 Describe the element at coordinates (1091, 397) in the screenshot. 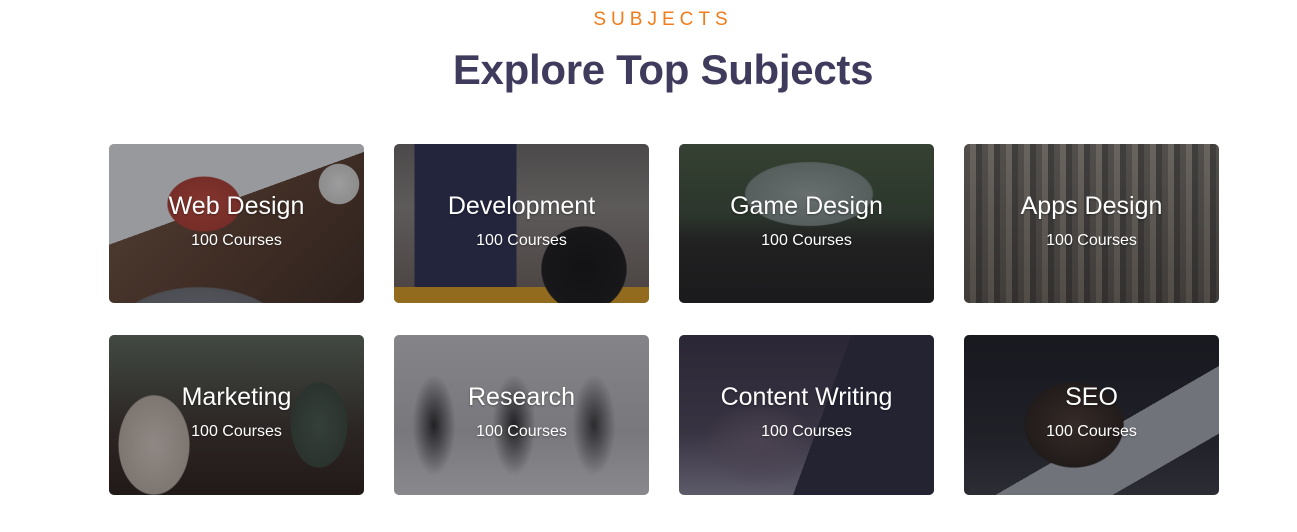

I see `subject-title: SEO` at that location.